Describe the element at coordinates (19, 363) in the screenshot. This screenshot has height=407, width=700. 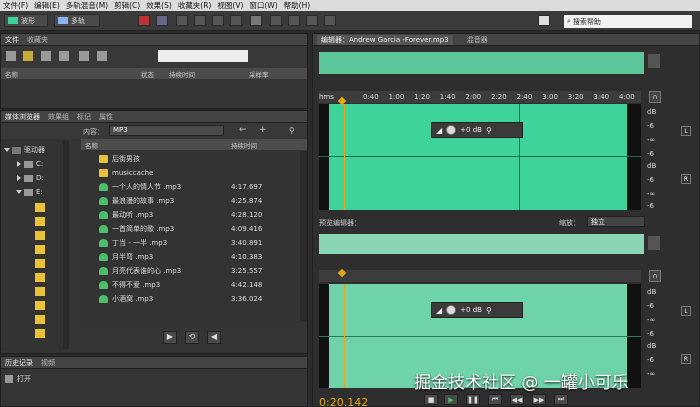
I see `tab-history: 历史记录` at that location.